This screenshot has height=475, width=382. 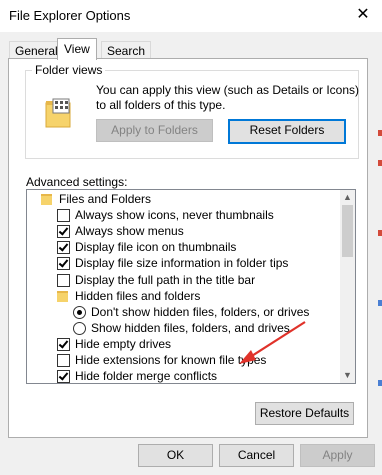 What do you see at coordinates (287, 131) in the screenshot?
I see `reset-folders-button: Reset Folders` at bounding box center [287, 131].